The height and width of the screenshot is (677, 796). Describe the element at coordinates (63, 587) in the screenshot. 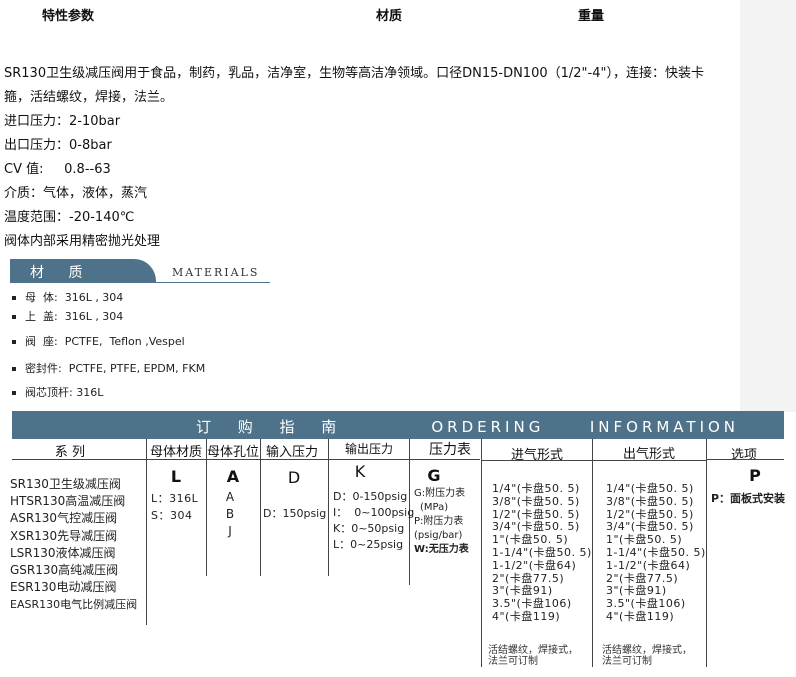

I see `series-item: ESR130电动减压阀` at that location.